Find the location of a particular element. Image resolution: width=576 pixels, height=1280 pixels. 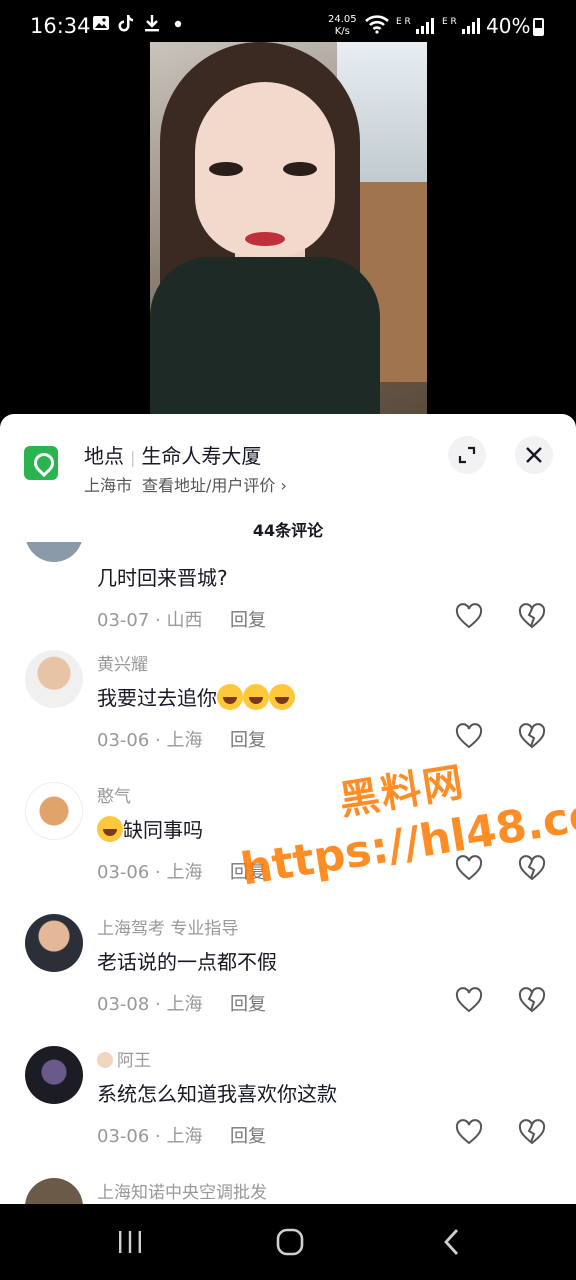

comment-item: 憨气 缺同事吗 03-06 · 上海 回复 is located at coordinates (288, 848).